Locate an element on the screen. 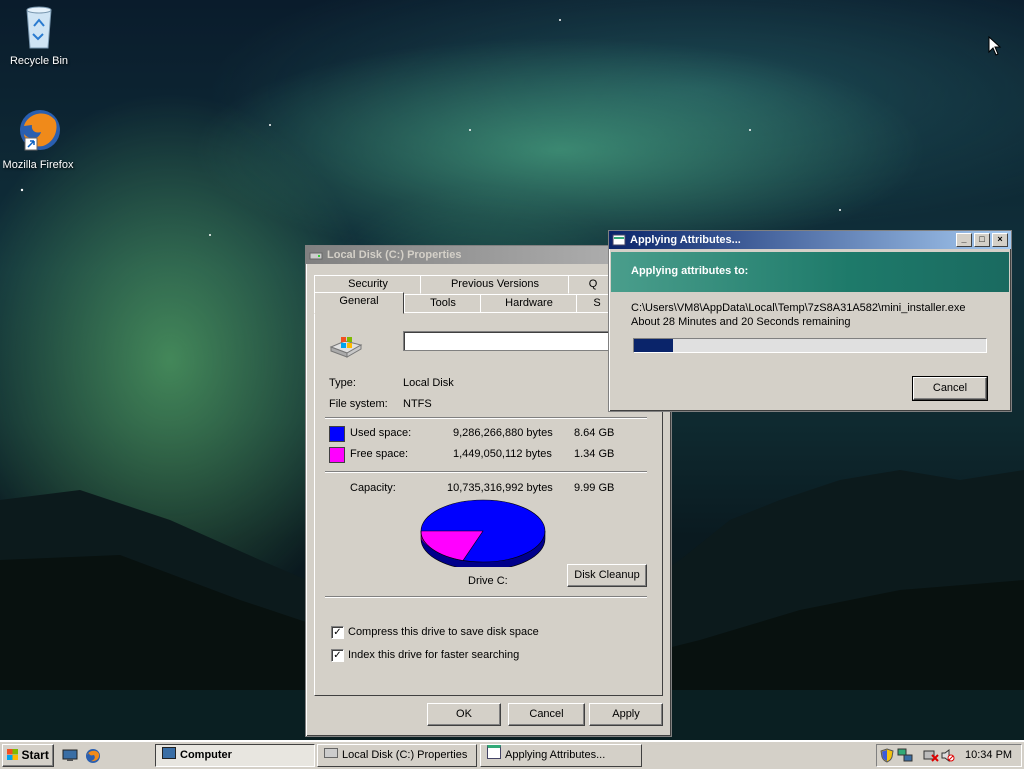 The image size is (1024, 769). mouse-cursor-icon is located at coordinates (995, 46).